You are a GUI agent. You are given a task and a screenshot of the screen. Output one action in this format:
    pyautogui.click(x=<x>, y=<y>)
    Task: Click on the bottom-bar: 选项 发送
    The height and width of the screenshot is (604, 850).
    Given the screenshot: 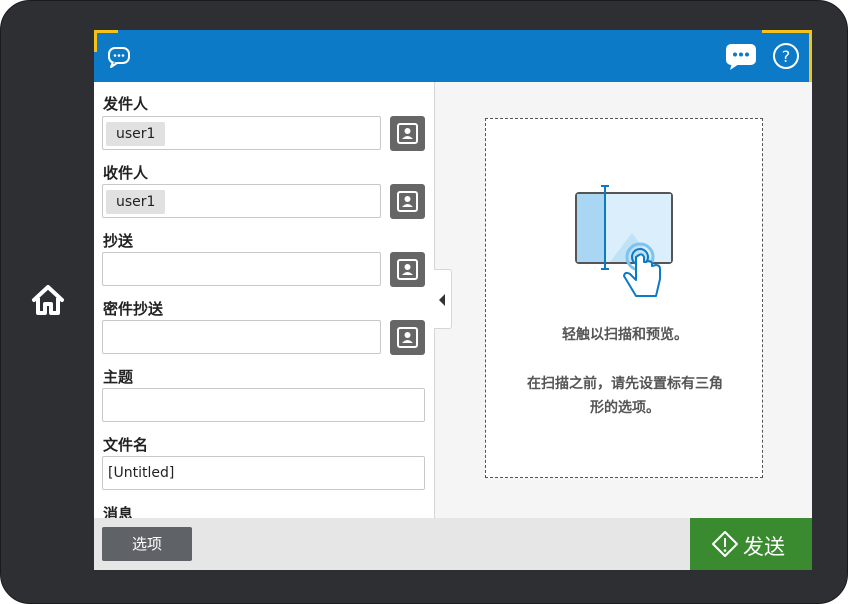 What is the action you would take?
    pyautogui.click(x=453, y=544)
    